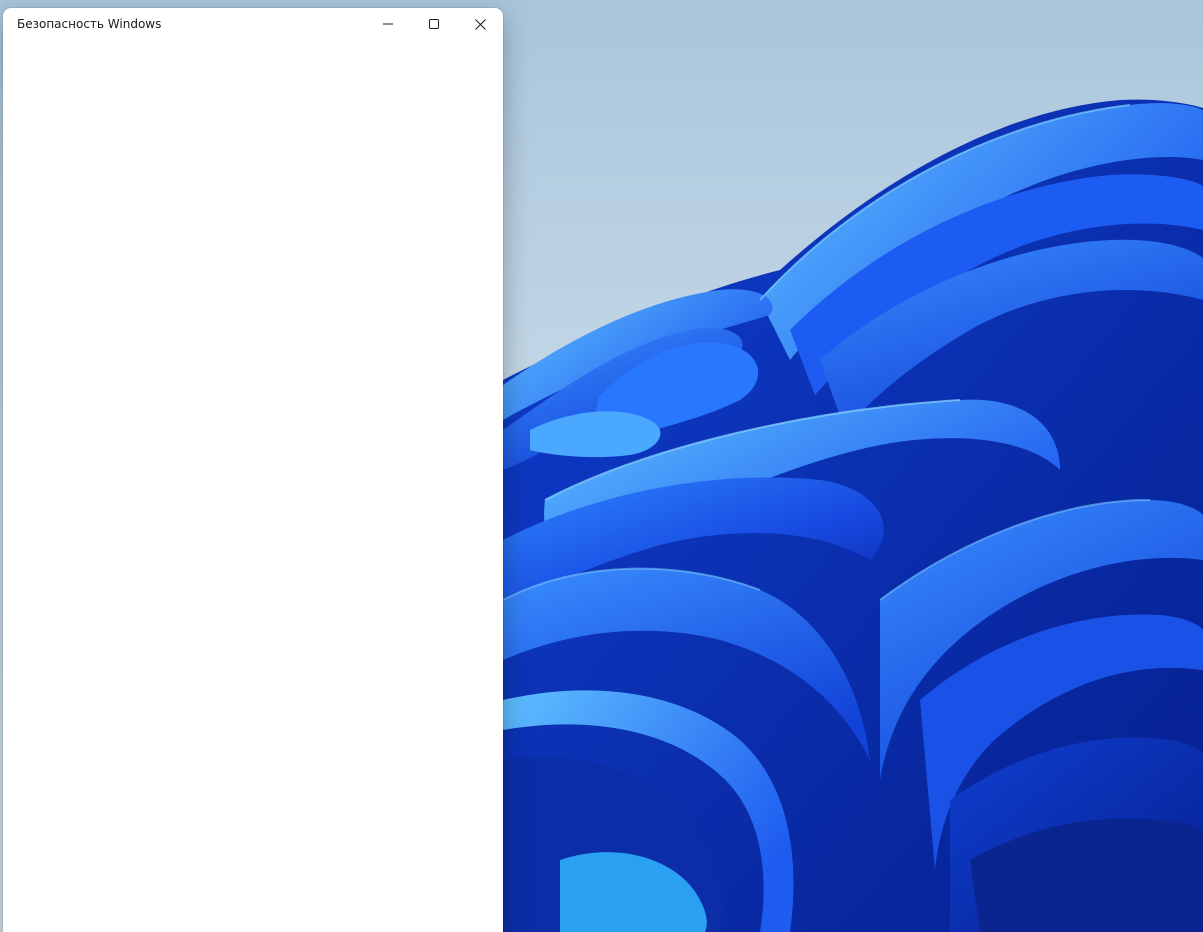 Image resolution: width=1203 pixels, height=932 pixels. I want to click on minimize-button, so click(388, 24).